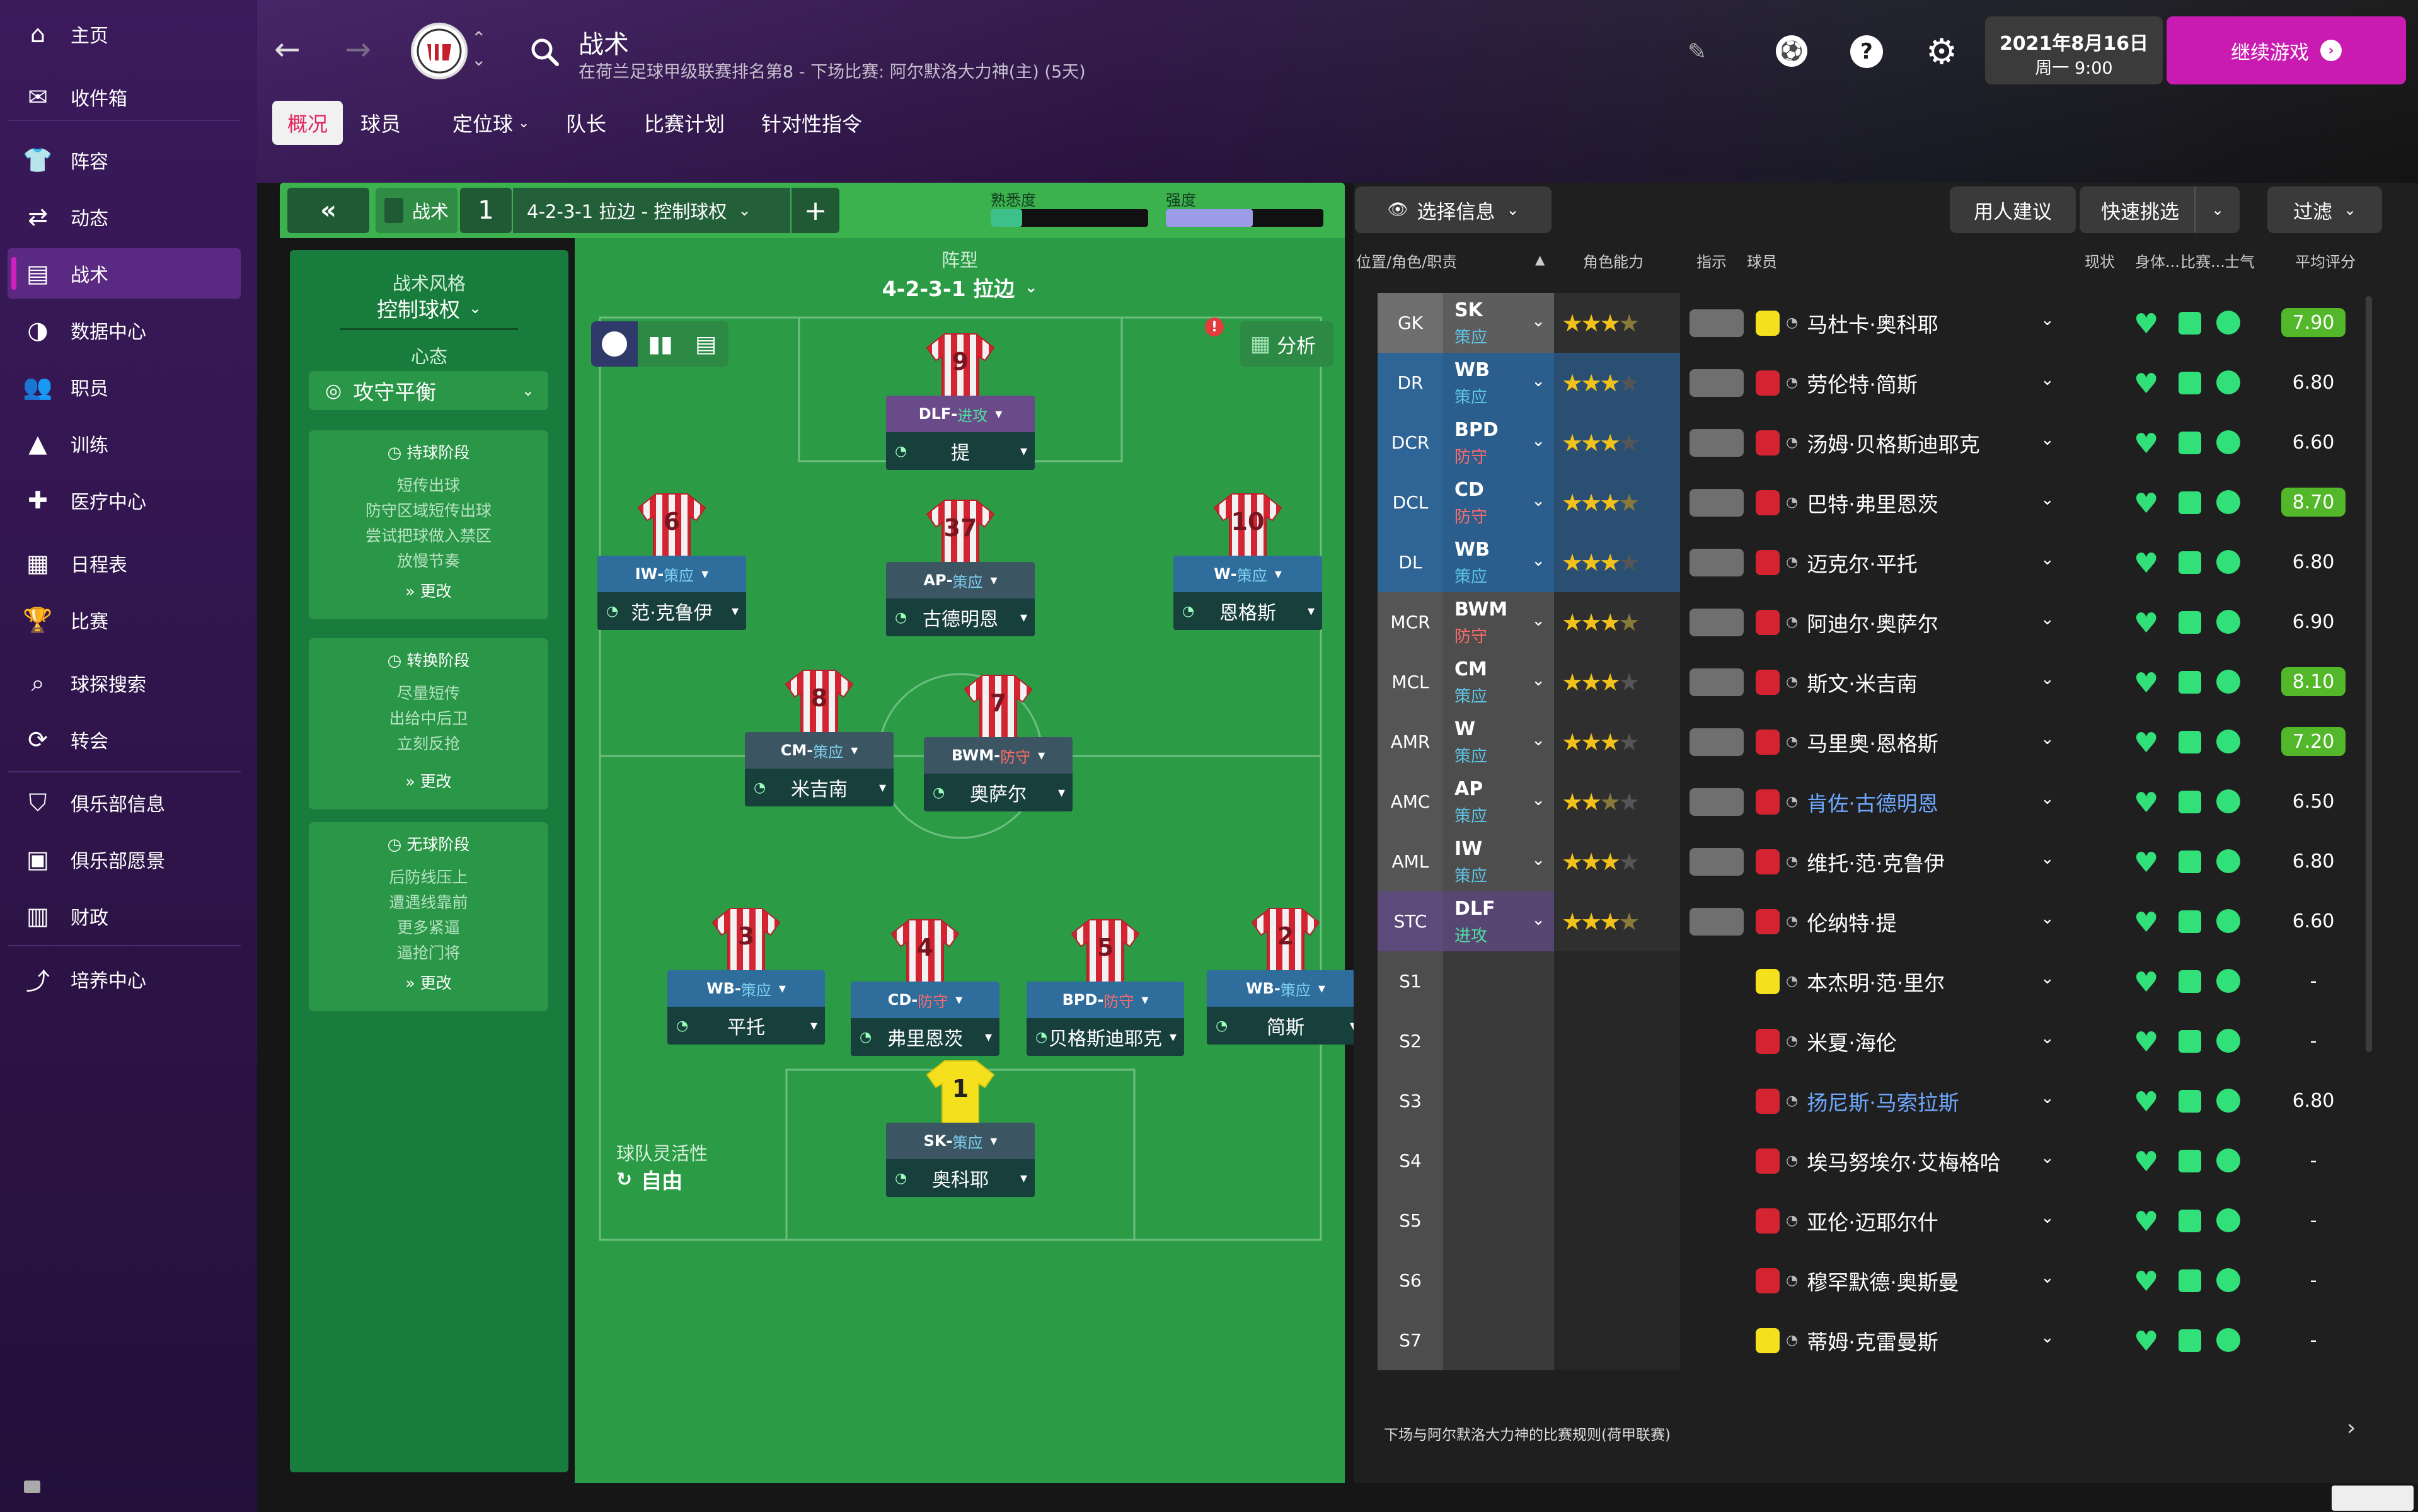 The image size is (2418, 1512). What do you see at coordinates (998, 755) in the screenshot?
I see `player-role-select: BWM - 防守 ▾` at bounding box center [998, 755].